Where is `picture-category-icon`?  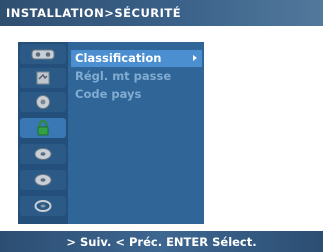 picture-category-icon is located at coordinates (43, 54).